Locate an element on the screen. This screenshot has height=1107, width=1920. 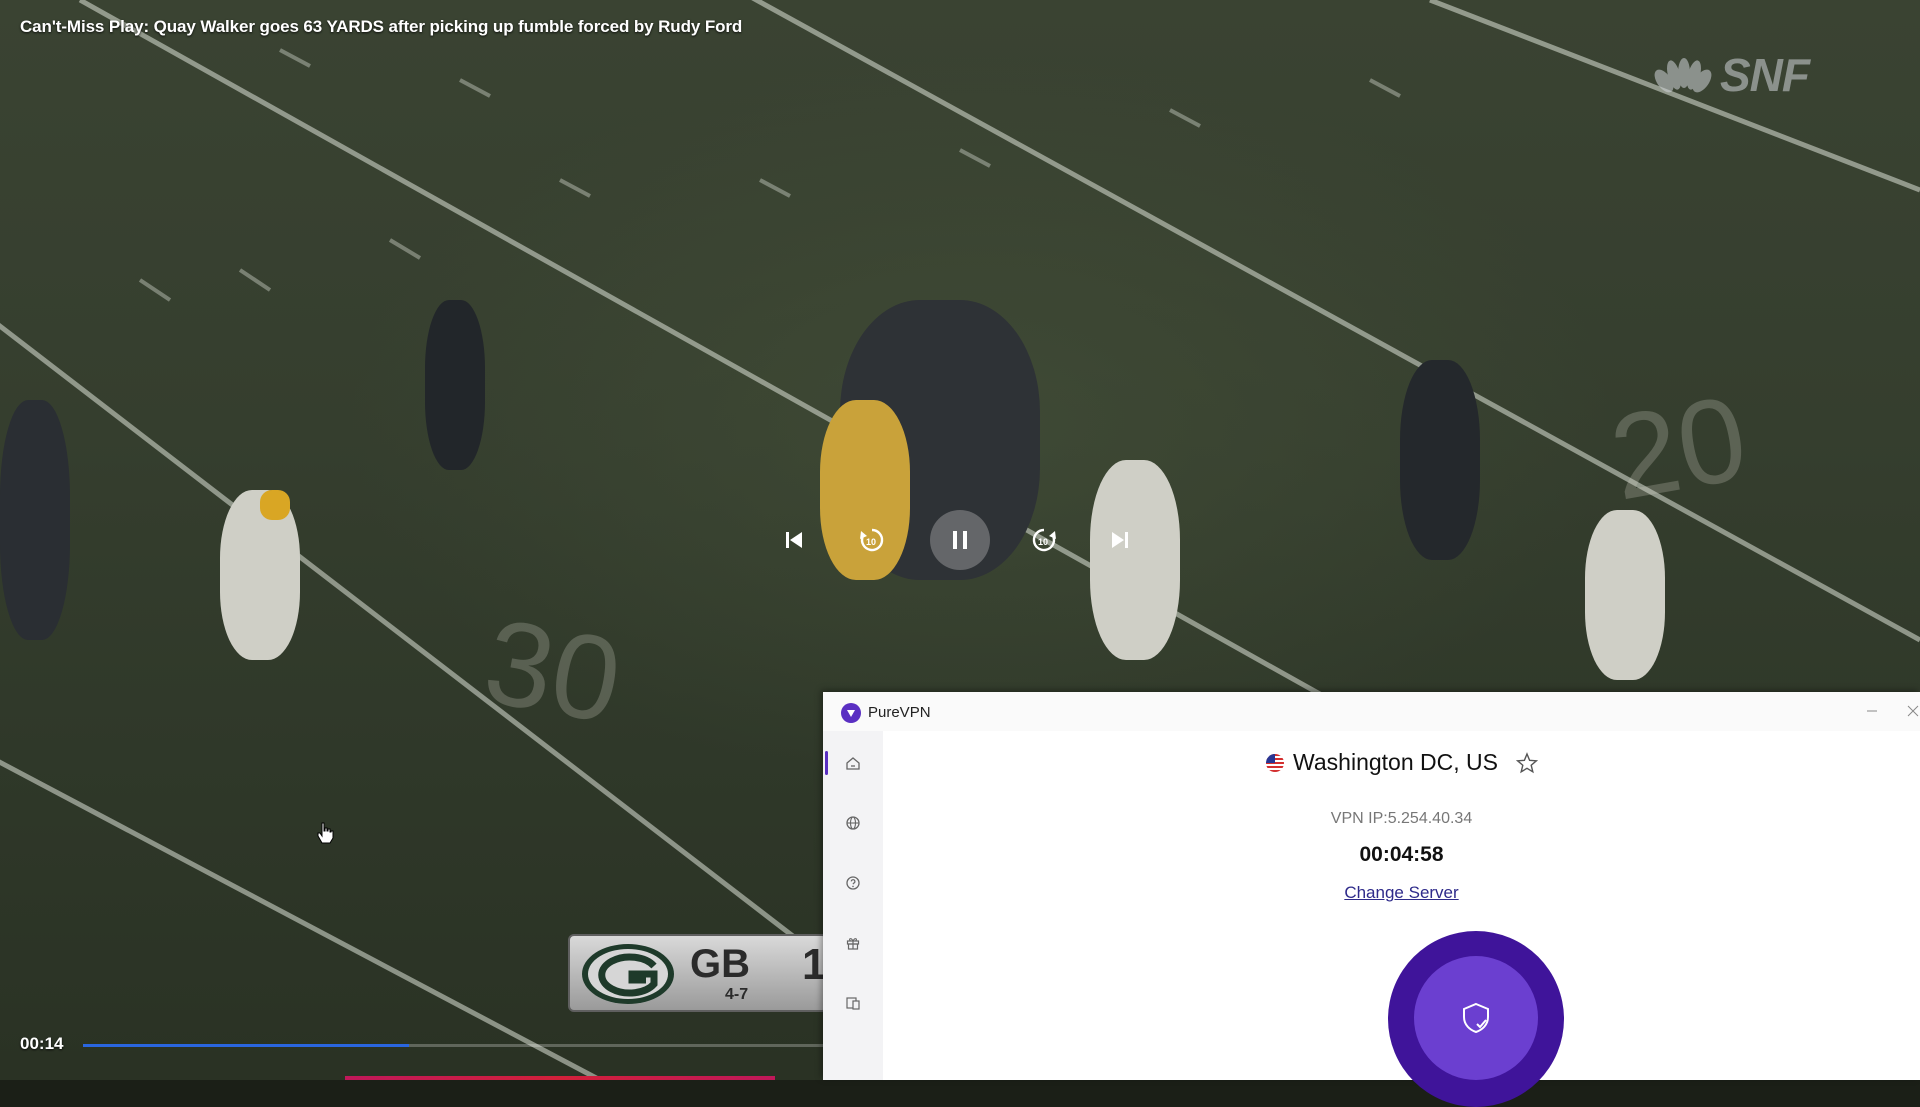
forward-10-button: 10 is located at coordinates (1044, 540).